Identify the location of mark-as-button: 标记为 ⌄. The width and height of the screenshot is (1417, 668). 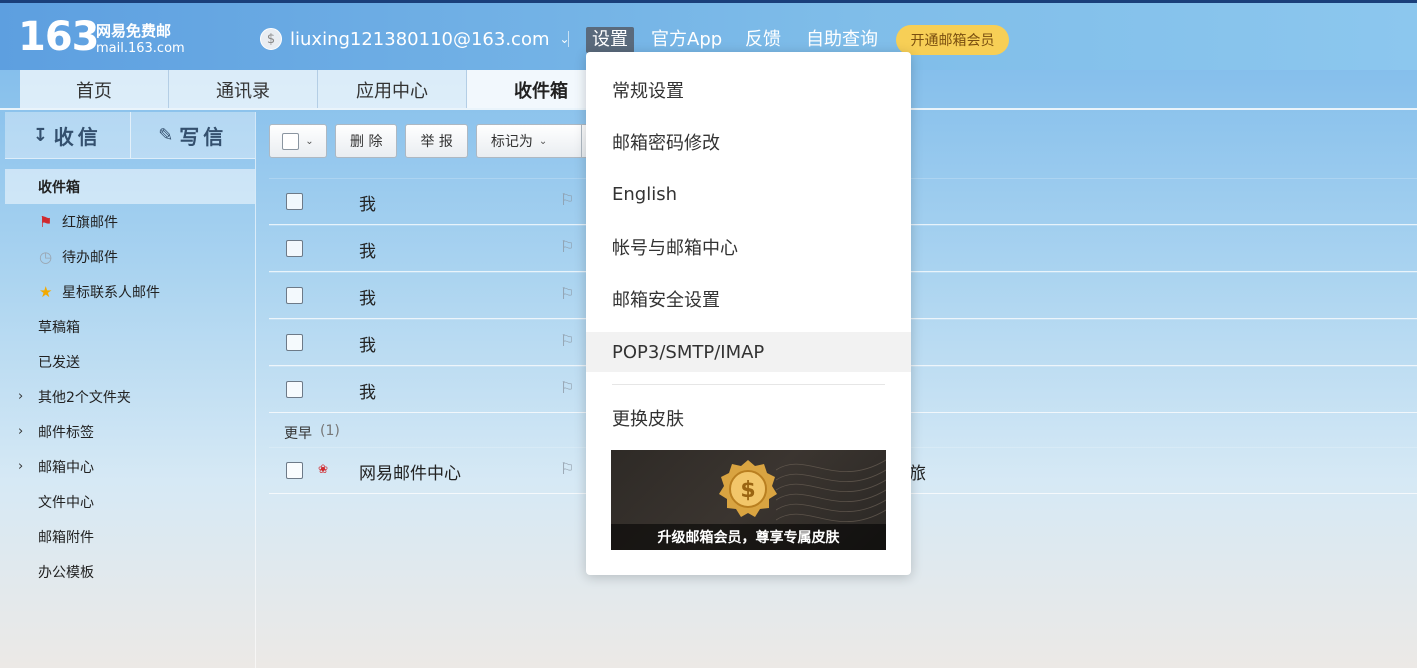
(528, 141).